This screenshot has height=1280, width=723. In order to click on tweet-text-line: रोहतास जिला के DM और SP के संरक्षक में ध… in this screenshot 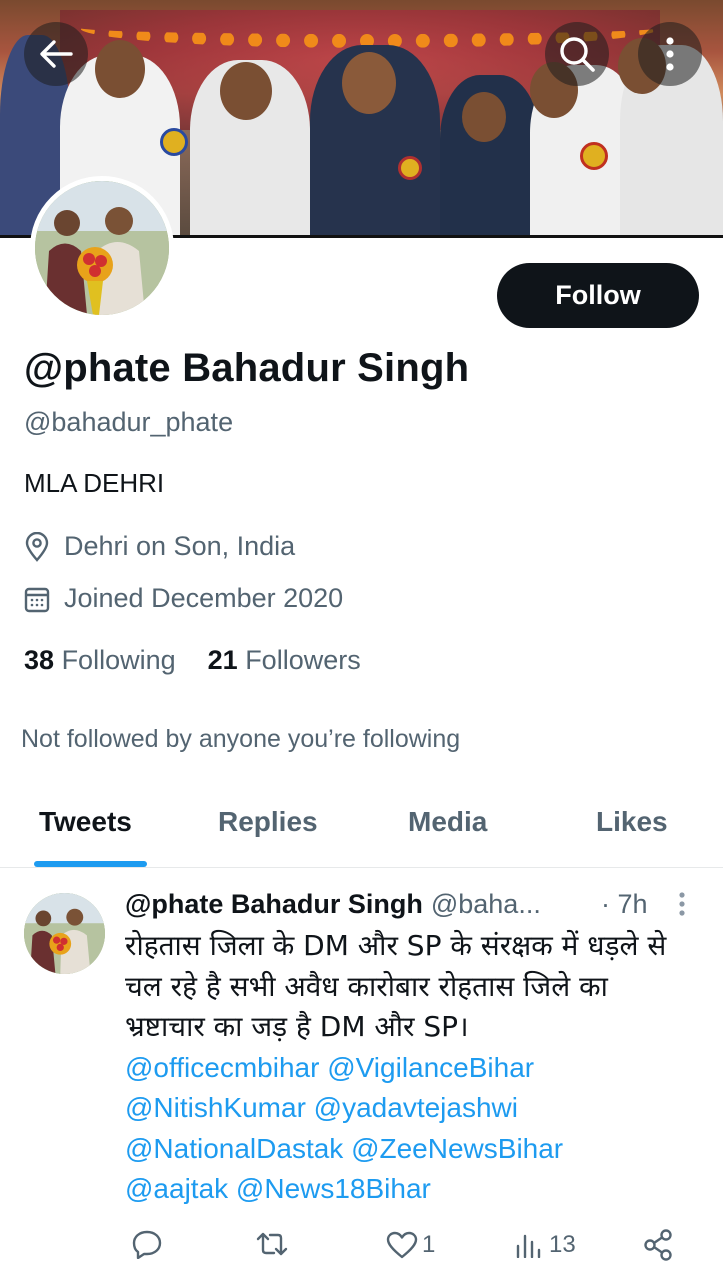, I will do `click(396, 945)`.